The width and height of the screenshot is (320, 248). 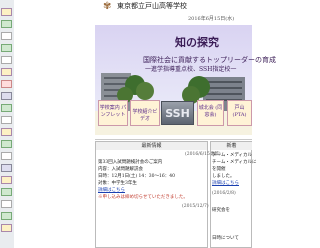 I want to click on side-item-date: (2016/2/8), so click(x=224, y=193).